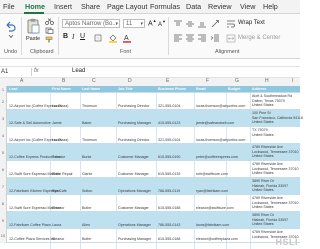 This screenshot has width=320, height=249. Describe the element at coordinates (267, 81) in the screenshot. I see `column-header: H` at that location.